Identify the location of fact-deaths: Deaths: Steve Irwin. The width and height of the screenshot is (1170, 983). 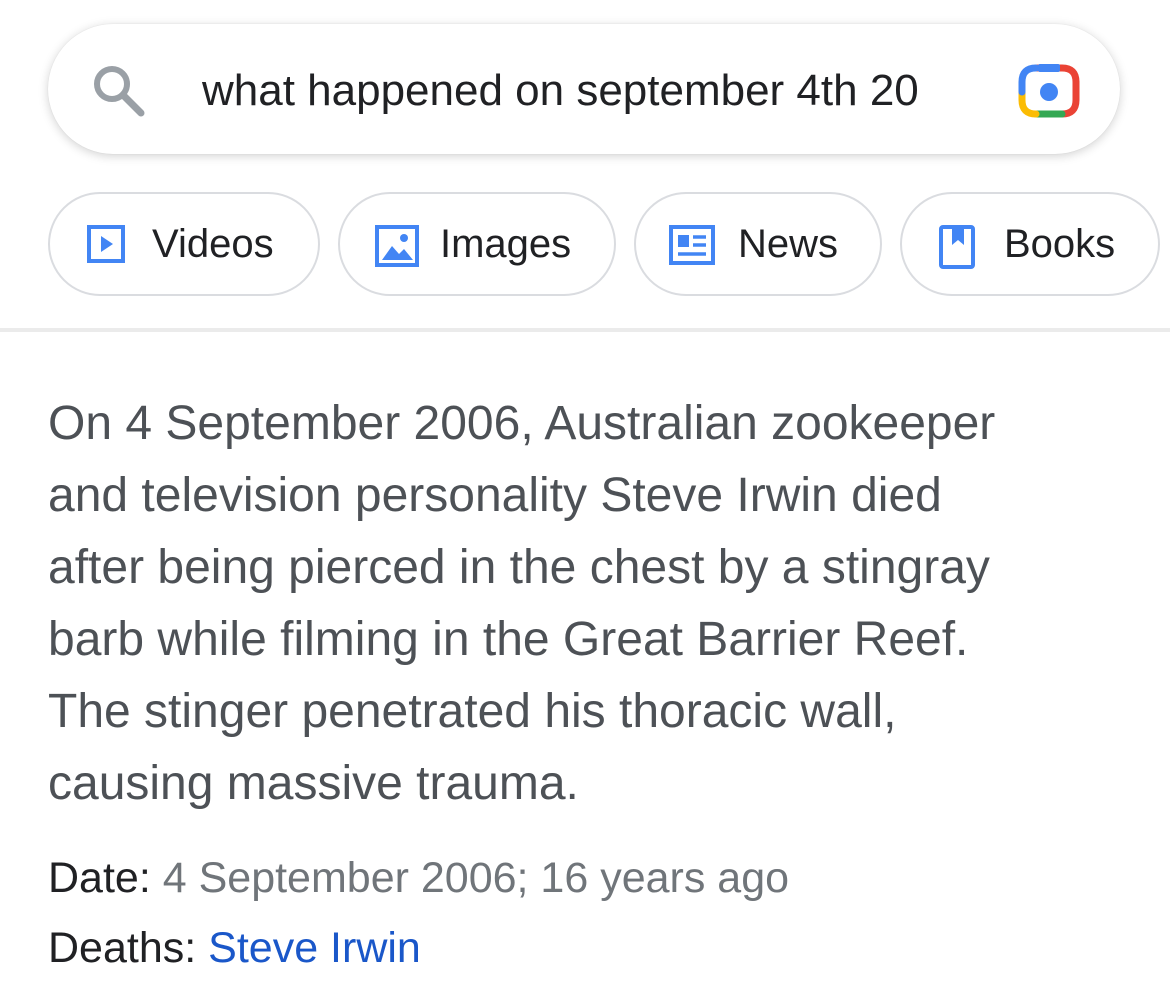
(234, 948).